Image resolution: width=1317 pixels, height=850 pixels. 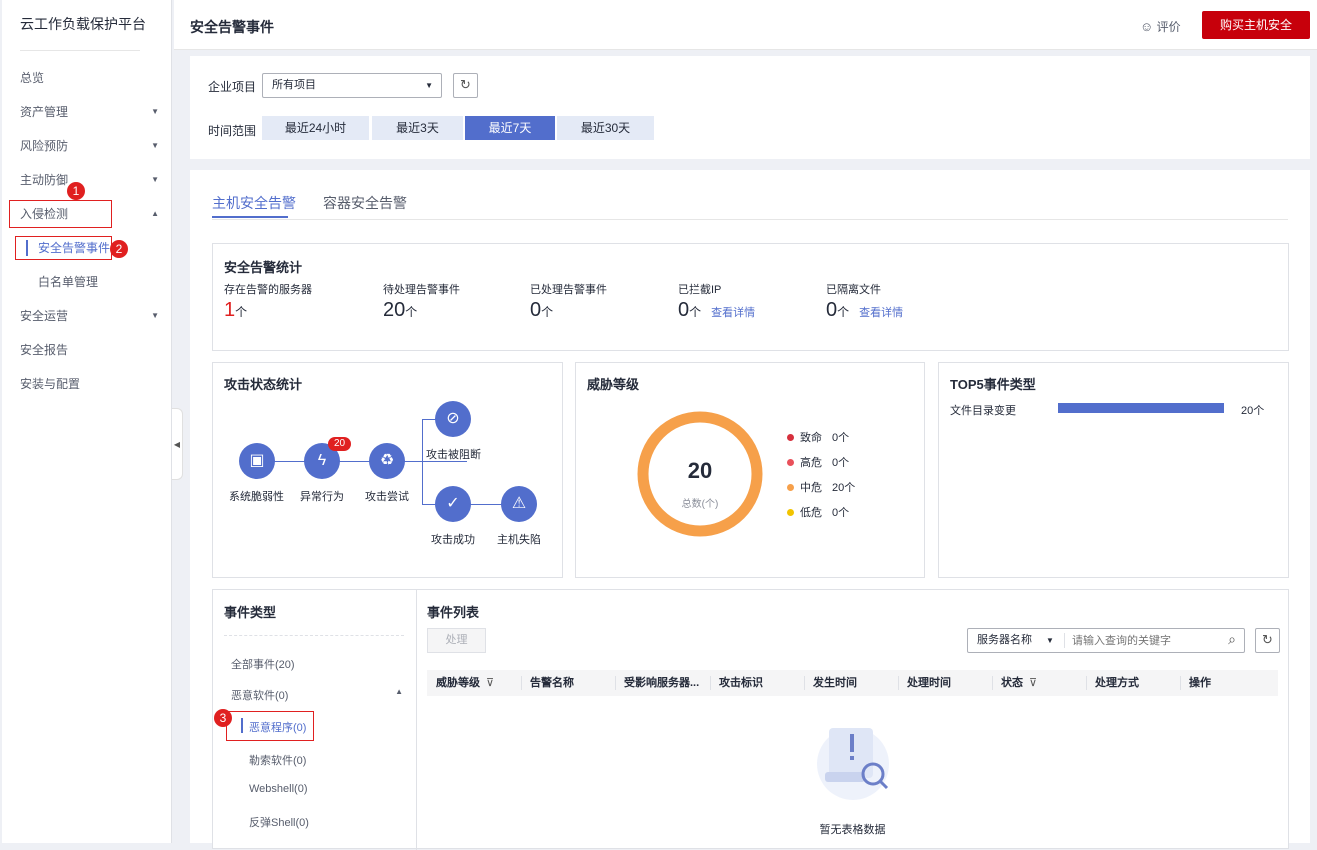 What do you see at coordinates (1004, 640) in the screenshot?
I see `search-field-value: 服务器名称` at bounding box center [1004, 640].